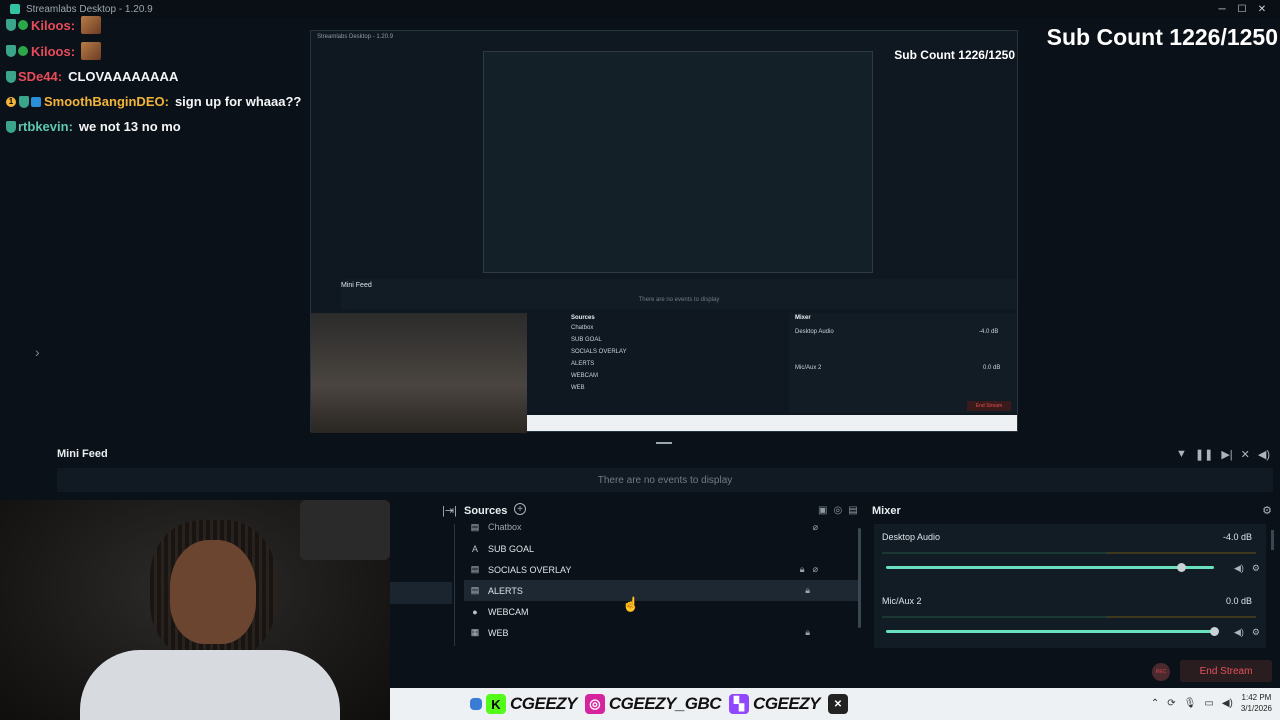 The width and height of the screenshot is (1280, 720). Describe the element at coordinates (989, 332) in the screenshot. I see `preview-desktop-db: -4.0 dB` at that location.